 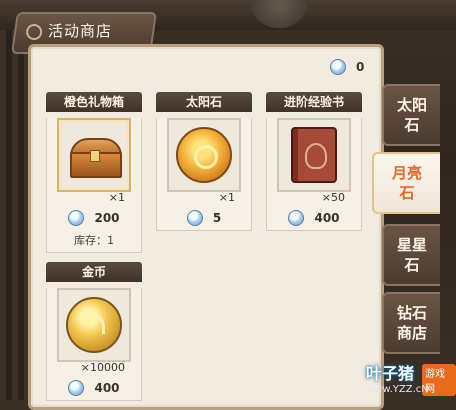 What do you see at coordinates (204, 102) in the screenshot?
I see `item-name: 太阳石` at bounding box center [204, 102].